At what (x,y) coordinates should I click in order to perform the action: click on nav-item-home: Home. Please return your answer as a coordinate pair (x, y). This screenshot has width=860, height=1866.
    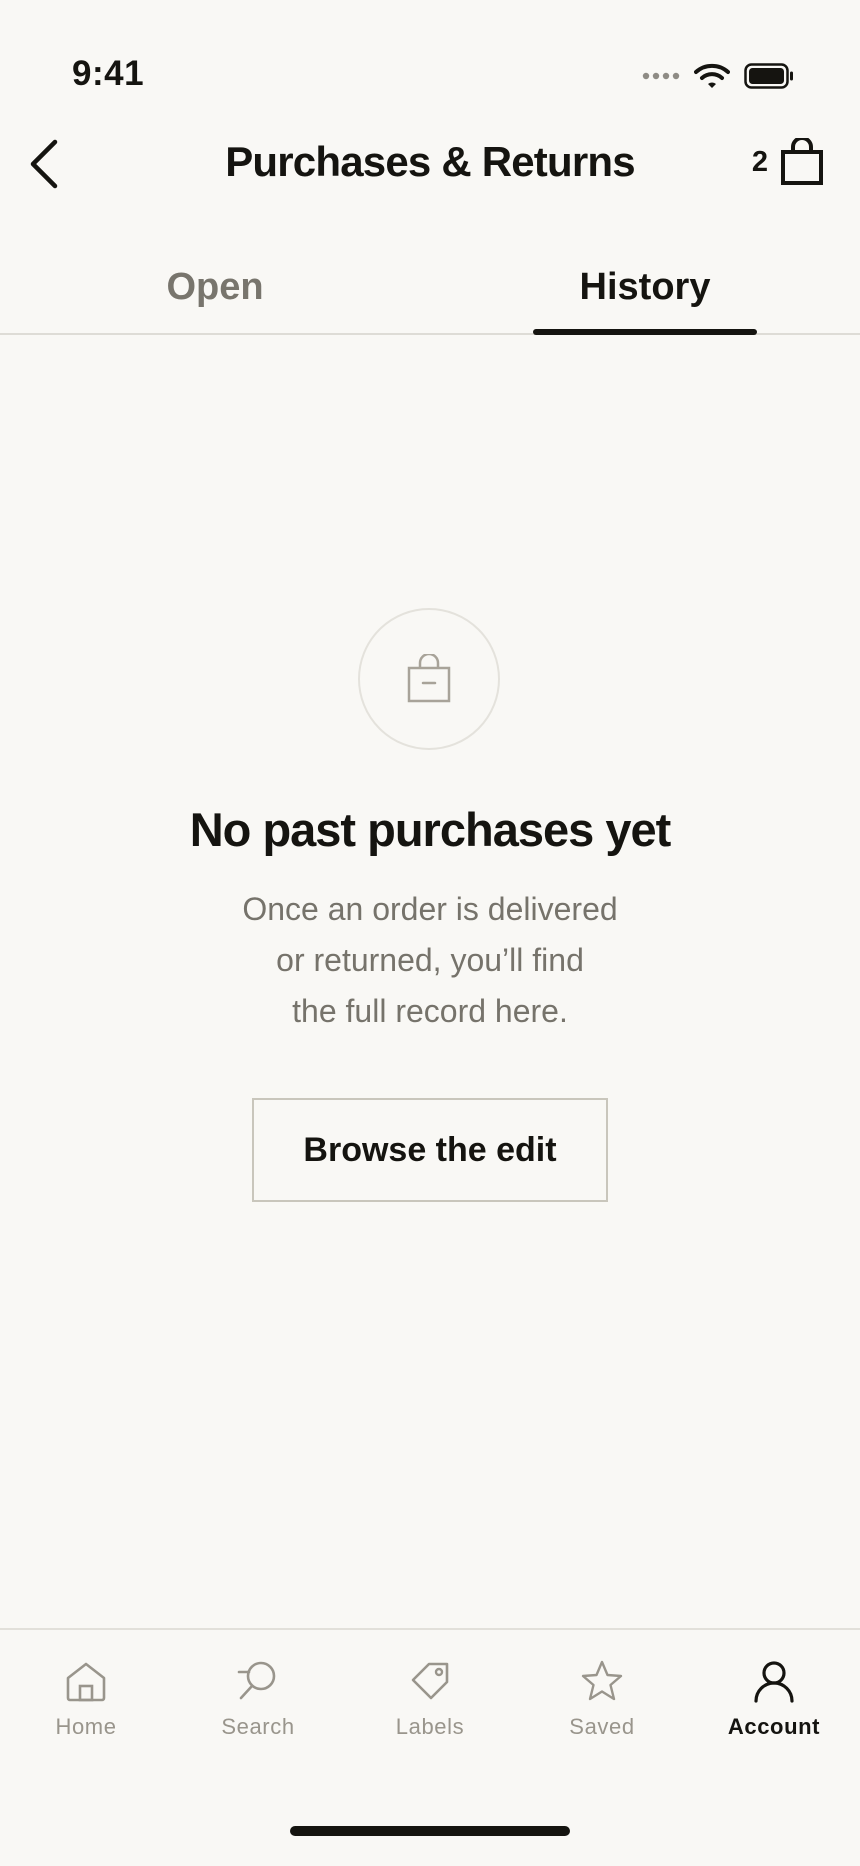
    Looking at the image, I should click on (86, 1695).